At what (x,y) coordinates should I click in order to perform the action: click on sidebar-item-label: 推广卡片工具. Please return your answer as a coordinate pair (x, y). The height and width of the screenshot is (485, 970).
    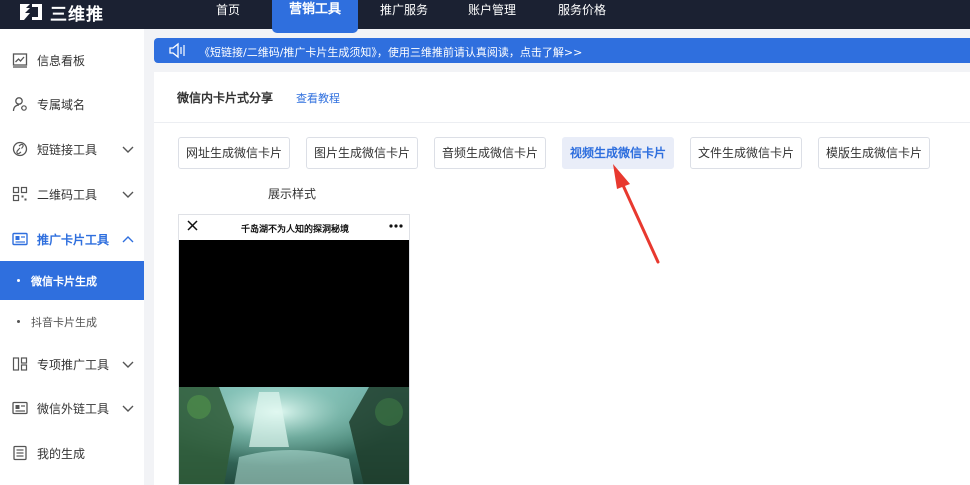
    Looking at the image, I should click on (73, 239).